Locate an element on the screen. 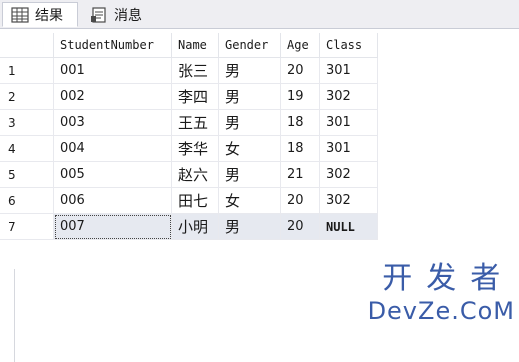  table-row: 3 003 王五 男 18 301 is located at coordinates (189, 123).